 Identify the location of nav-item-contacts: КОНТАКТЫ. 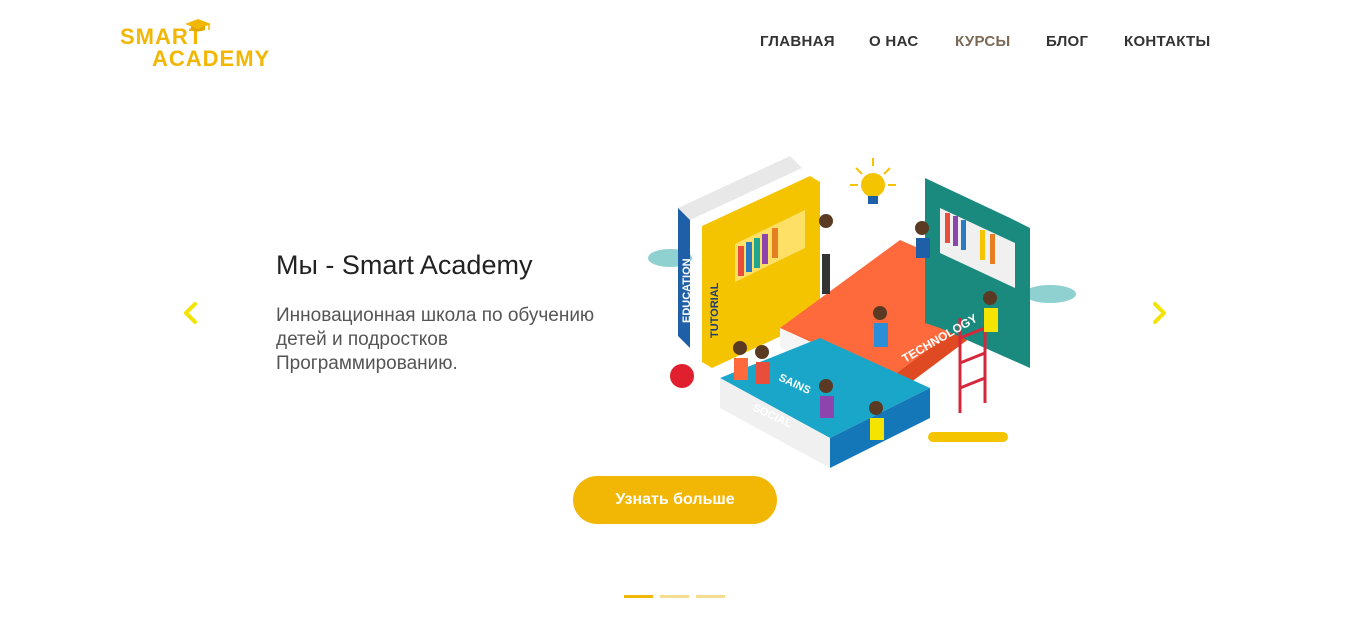
(1167, 41).